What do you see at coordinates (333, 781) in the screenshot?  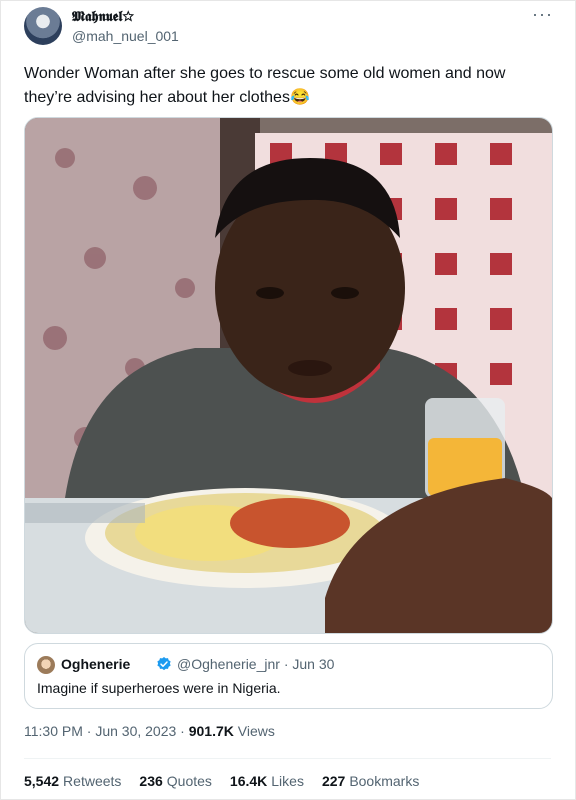 I see `bookmarks-count: 227` at bounding box center [333, 781].